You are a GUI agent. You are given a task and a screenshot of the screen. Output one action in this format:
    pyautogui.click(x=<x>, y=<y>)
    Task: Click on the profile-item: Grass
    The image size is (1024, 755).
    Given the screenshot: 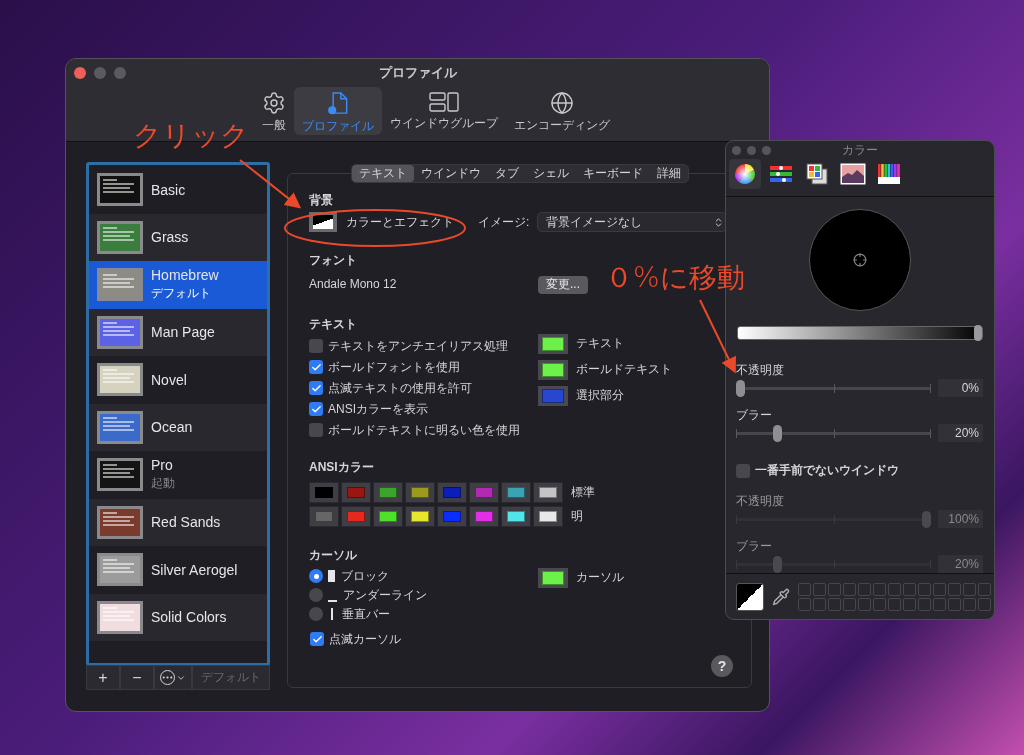 What is the action you would take?
    pyautogui.click(x=178, y=237)
    